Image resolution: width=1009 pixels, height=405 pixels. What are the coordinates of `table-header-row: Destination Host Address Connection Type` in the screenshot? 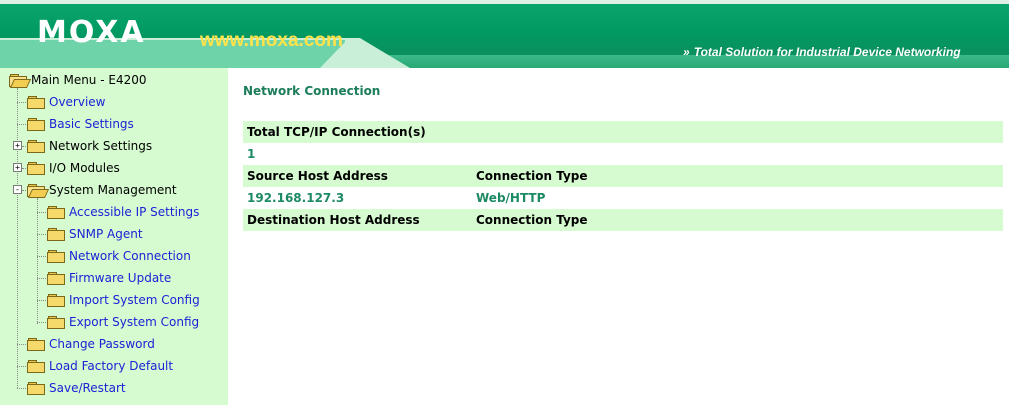 It's located at (623, 220).